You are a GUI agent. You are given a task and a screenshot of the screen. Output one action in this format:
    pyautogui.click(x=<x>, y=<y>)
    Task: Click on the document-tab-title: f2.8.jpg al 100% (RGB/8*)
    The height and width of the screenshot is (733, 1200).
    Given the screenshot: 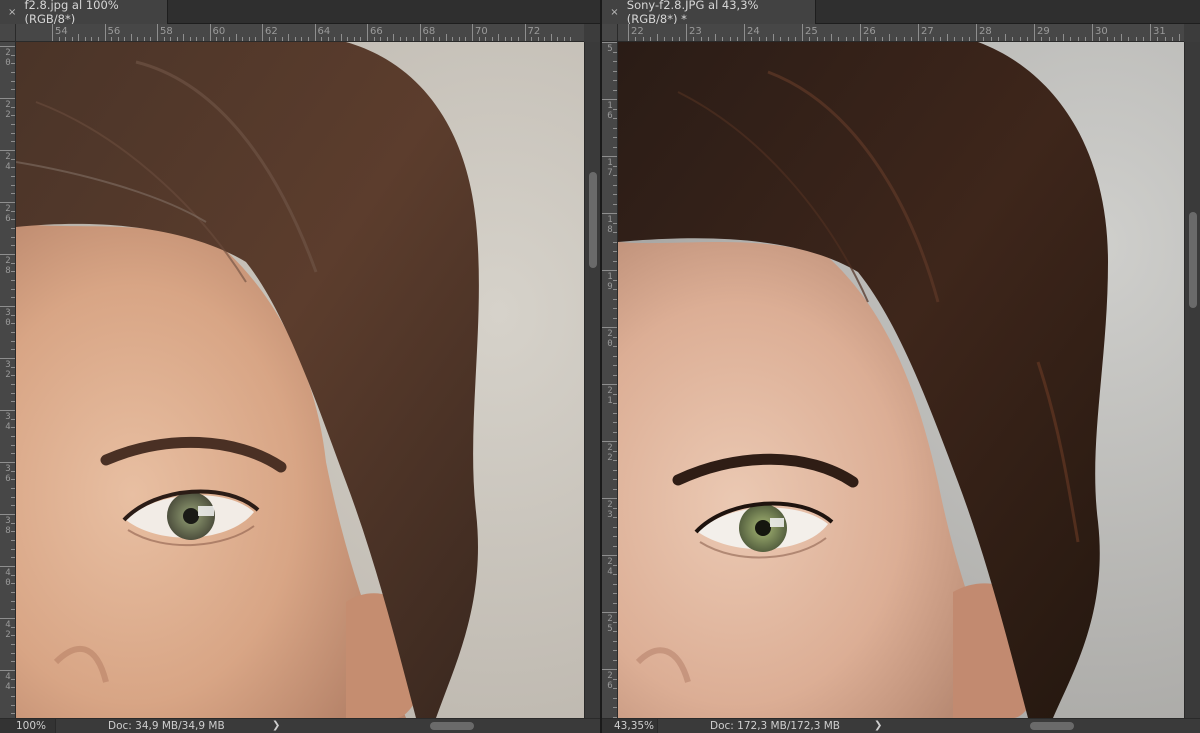 What is the action you would take?
    pyautogui.click(x=71, y=13)
    